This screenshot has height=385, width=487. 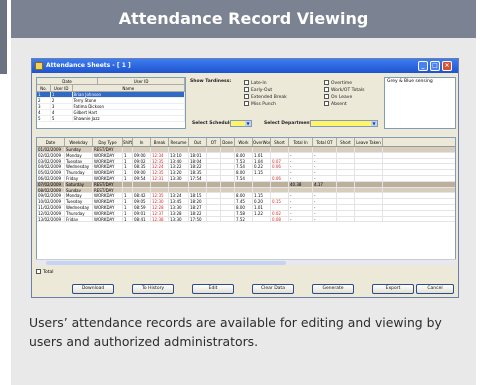 I want to click on checkbox-label: Late-In, so click(x=259, y=83).